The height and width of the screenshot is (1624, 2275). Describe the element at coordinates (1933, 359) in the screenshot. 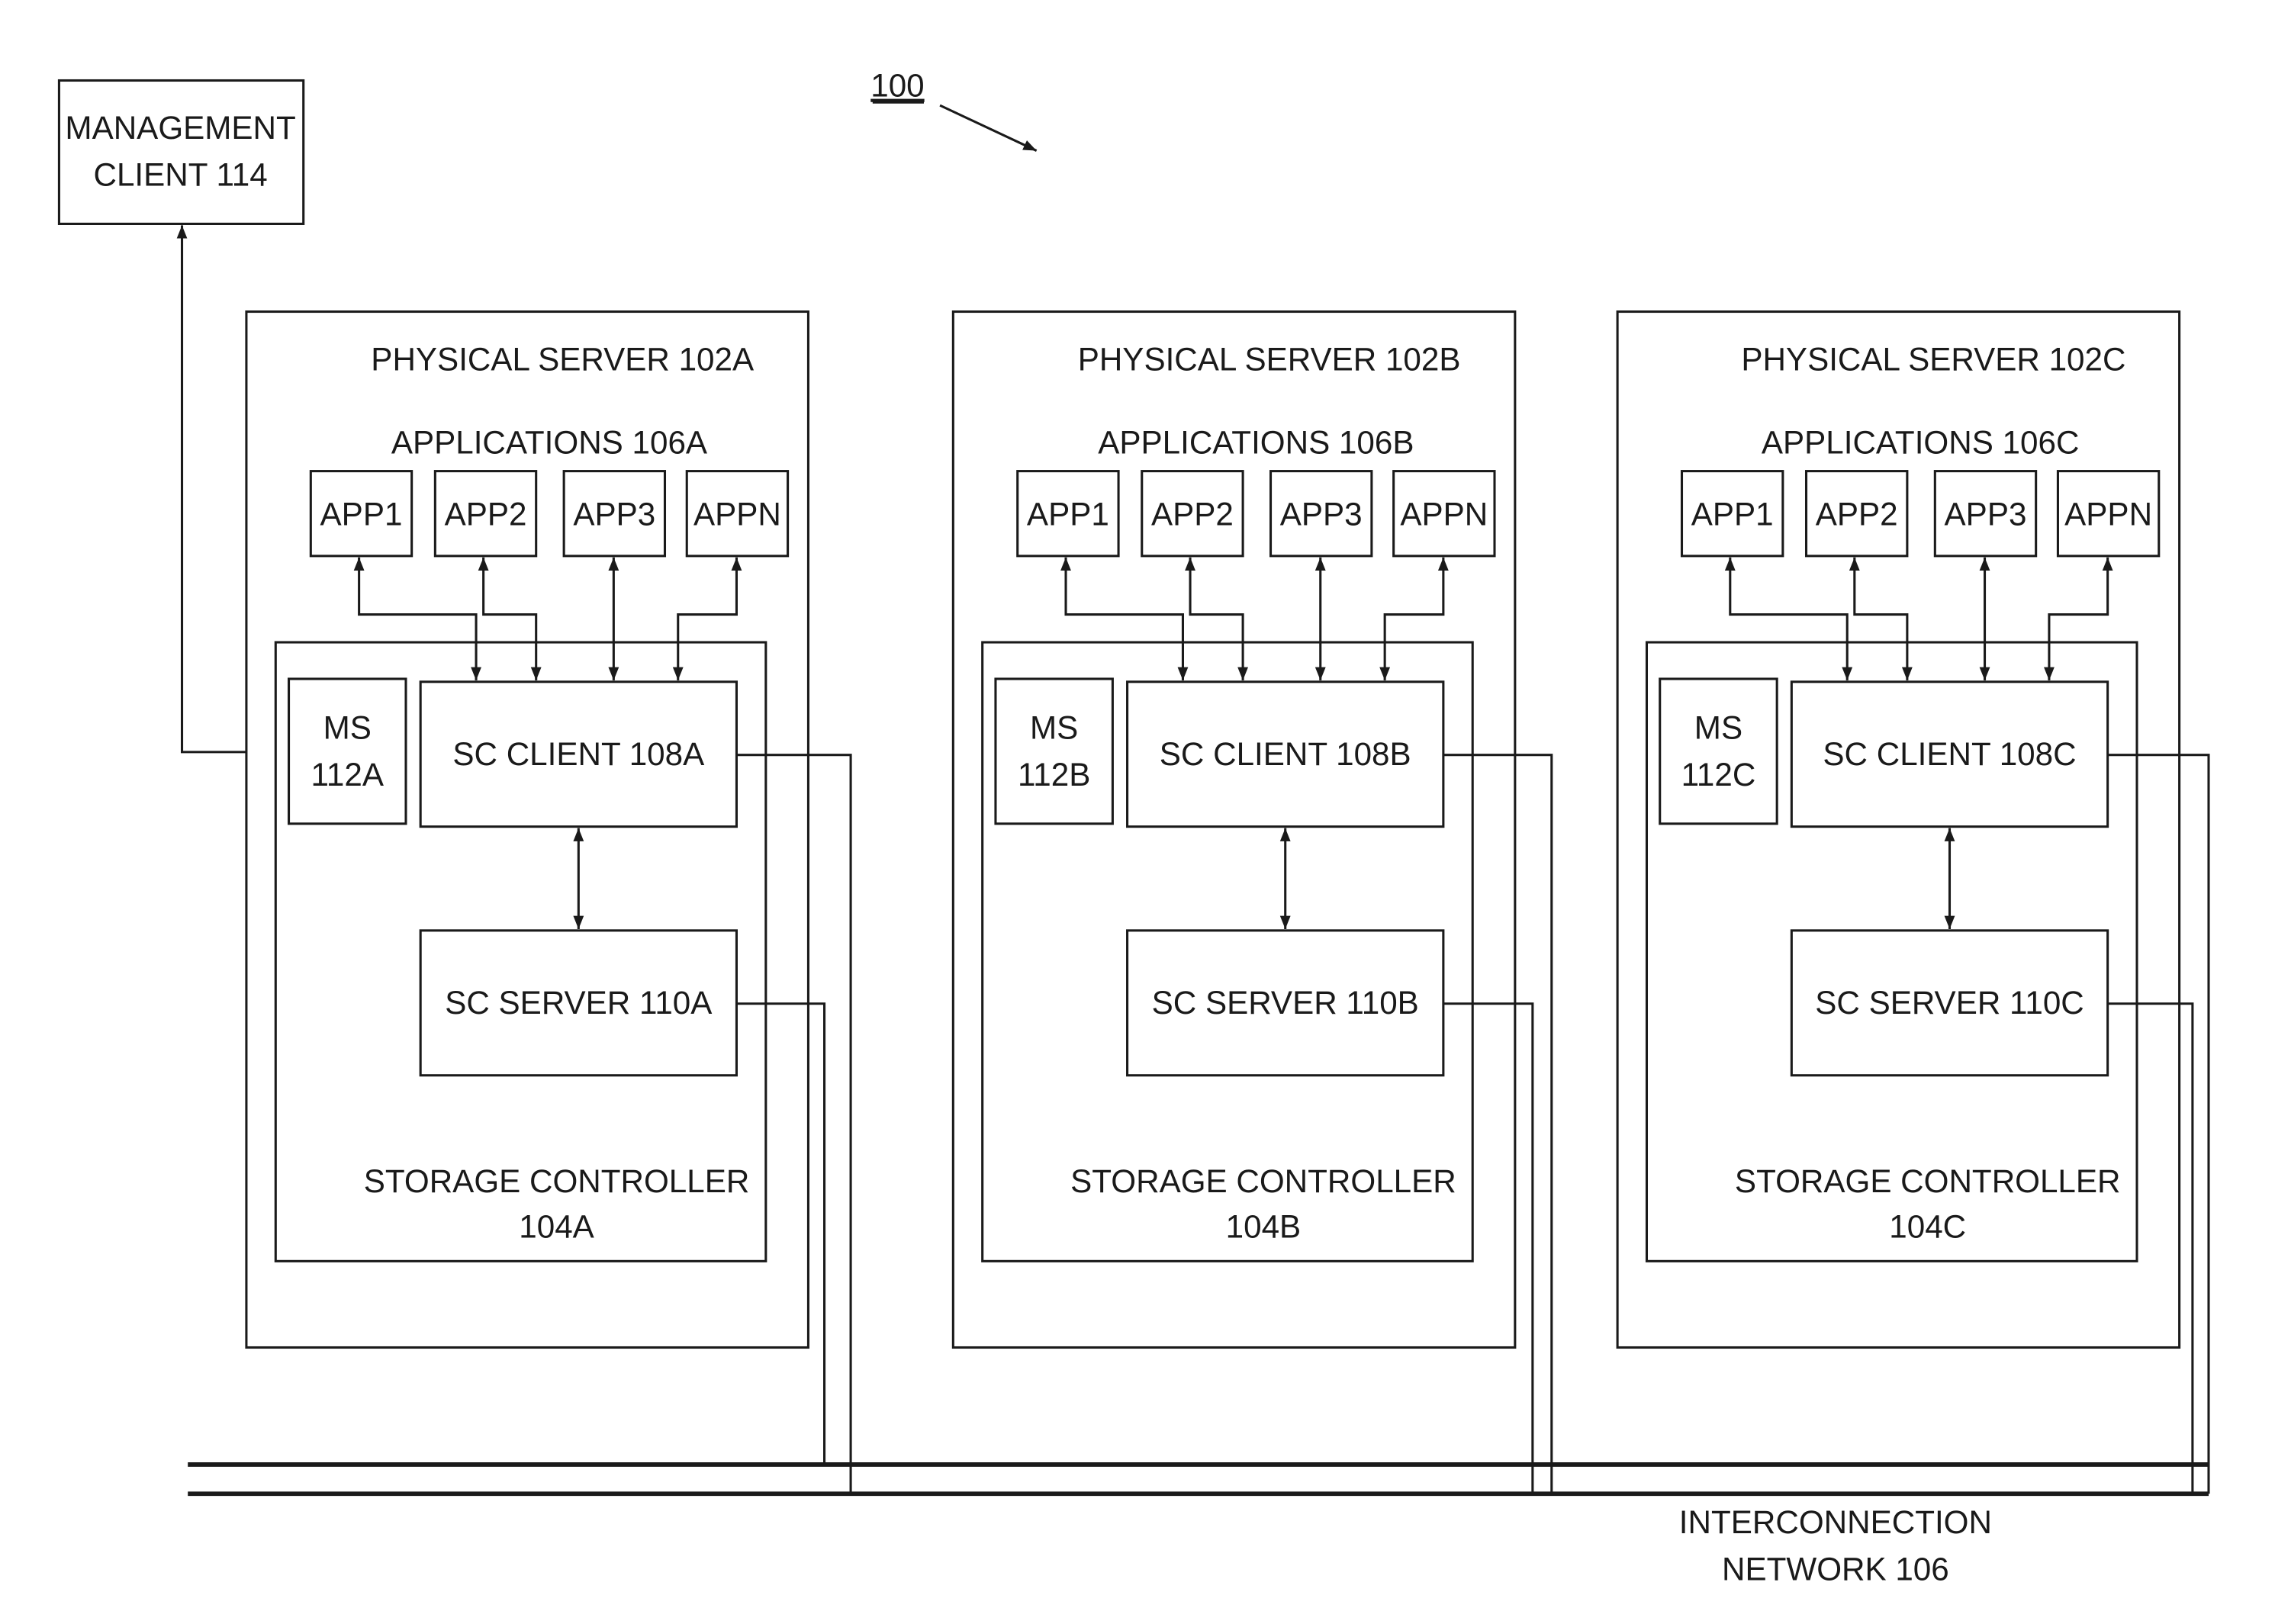

I see `physical-server-title: PHYSICAL SERVER 102C` at that location.